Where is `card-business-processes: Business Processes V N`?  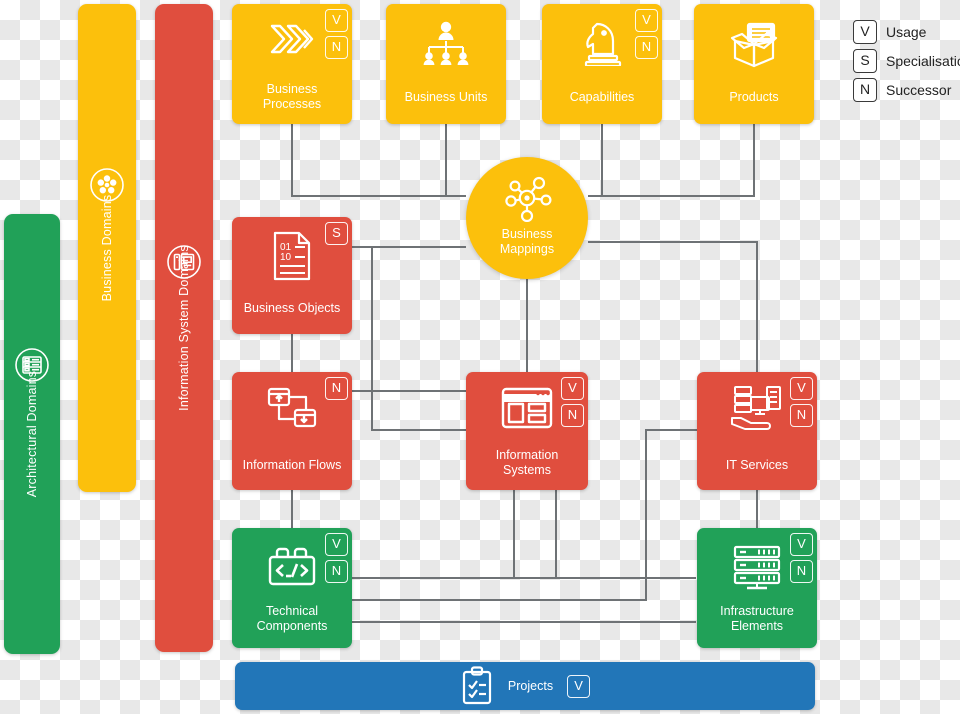 card-business-processes: Business Processes V N is located at coordinates (292, 64).